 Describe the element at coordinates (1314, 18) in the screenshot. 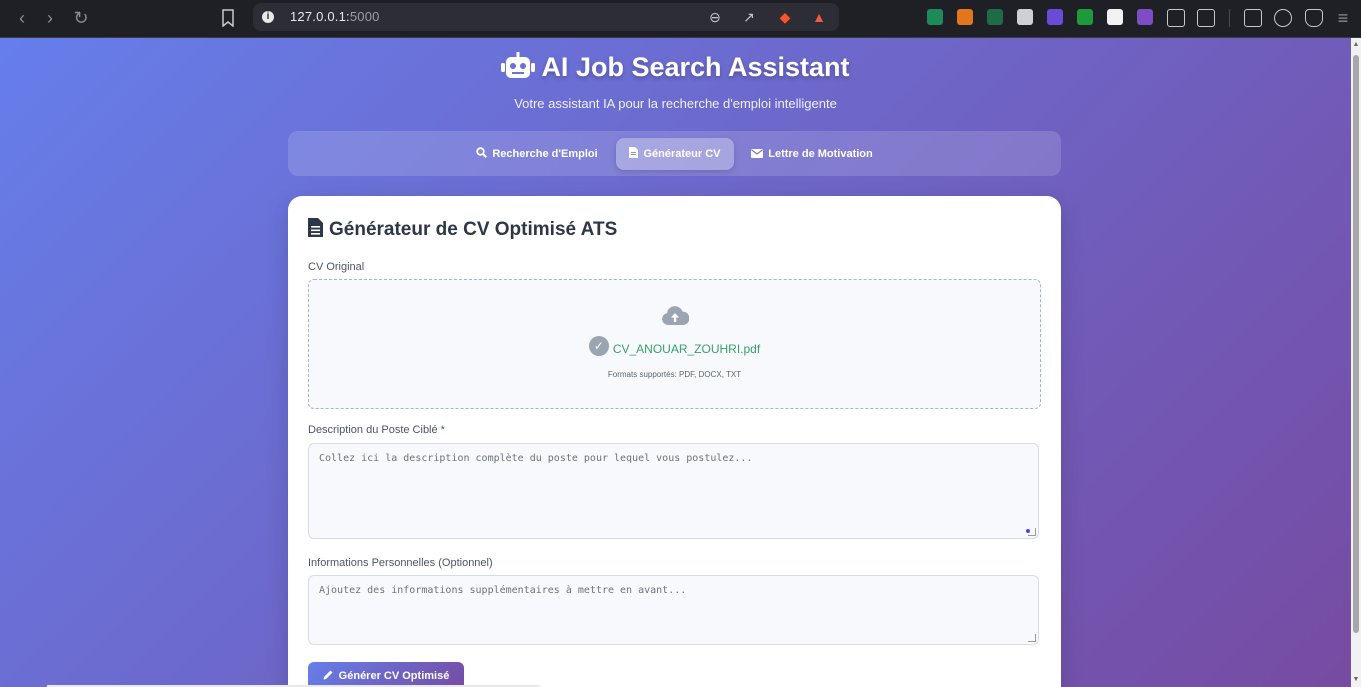

I see `vpn-shield-icon` at that location.